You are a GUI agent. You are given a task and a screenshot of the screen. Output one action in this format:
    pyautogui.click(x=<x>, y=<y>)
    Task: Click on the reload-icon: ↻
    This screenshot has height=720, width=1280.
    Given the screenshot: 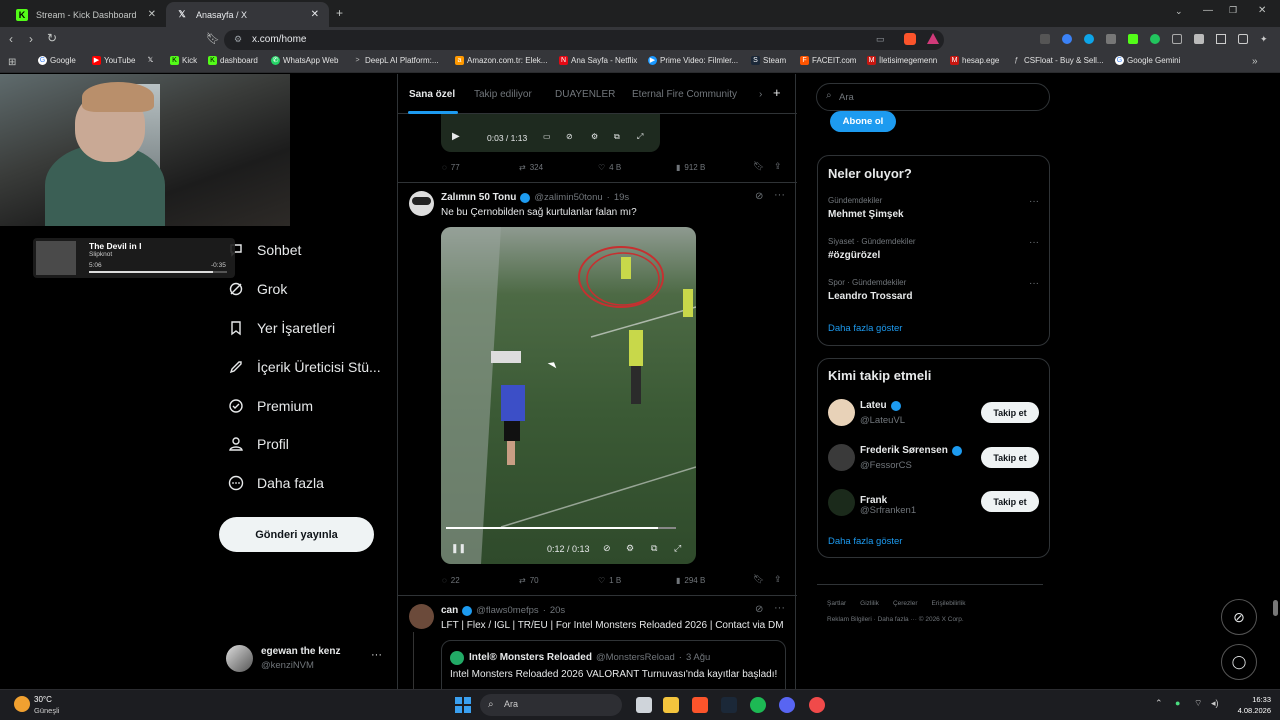 What is the action you would take?
    pyautogui.click(x=52, y=38)
    